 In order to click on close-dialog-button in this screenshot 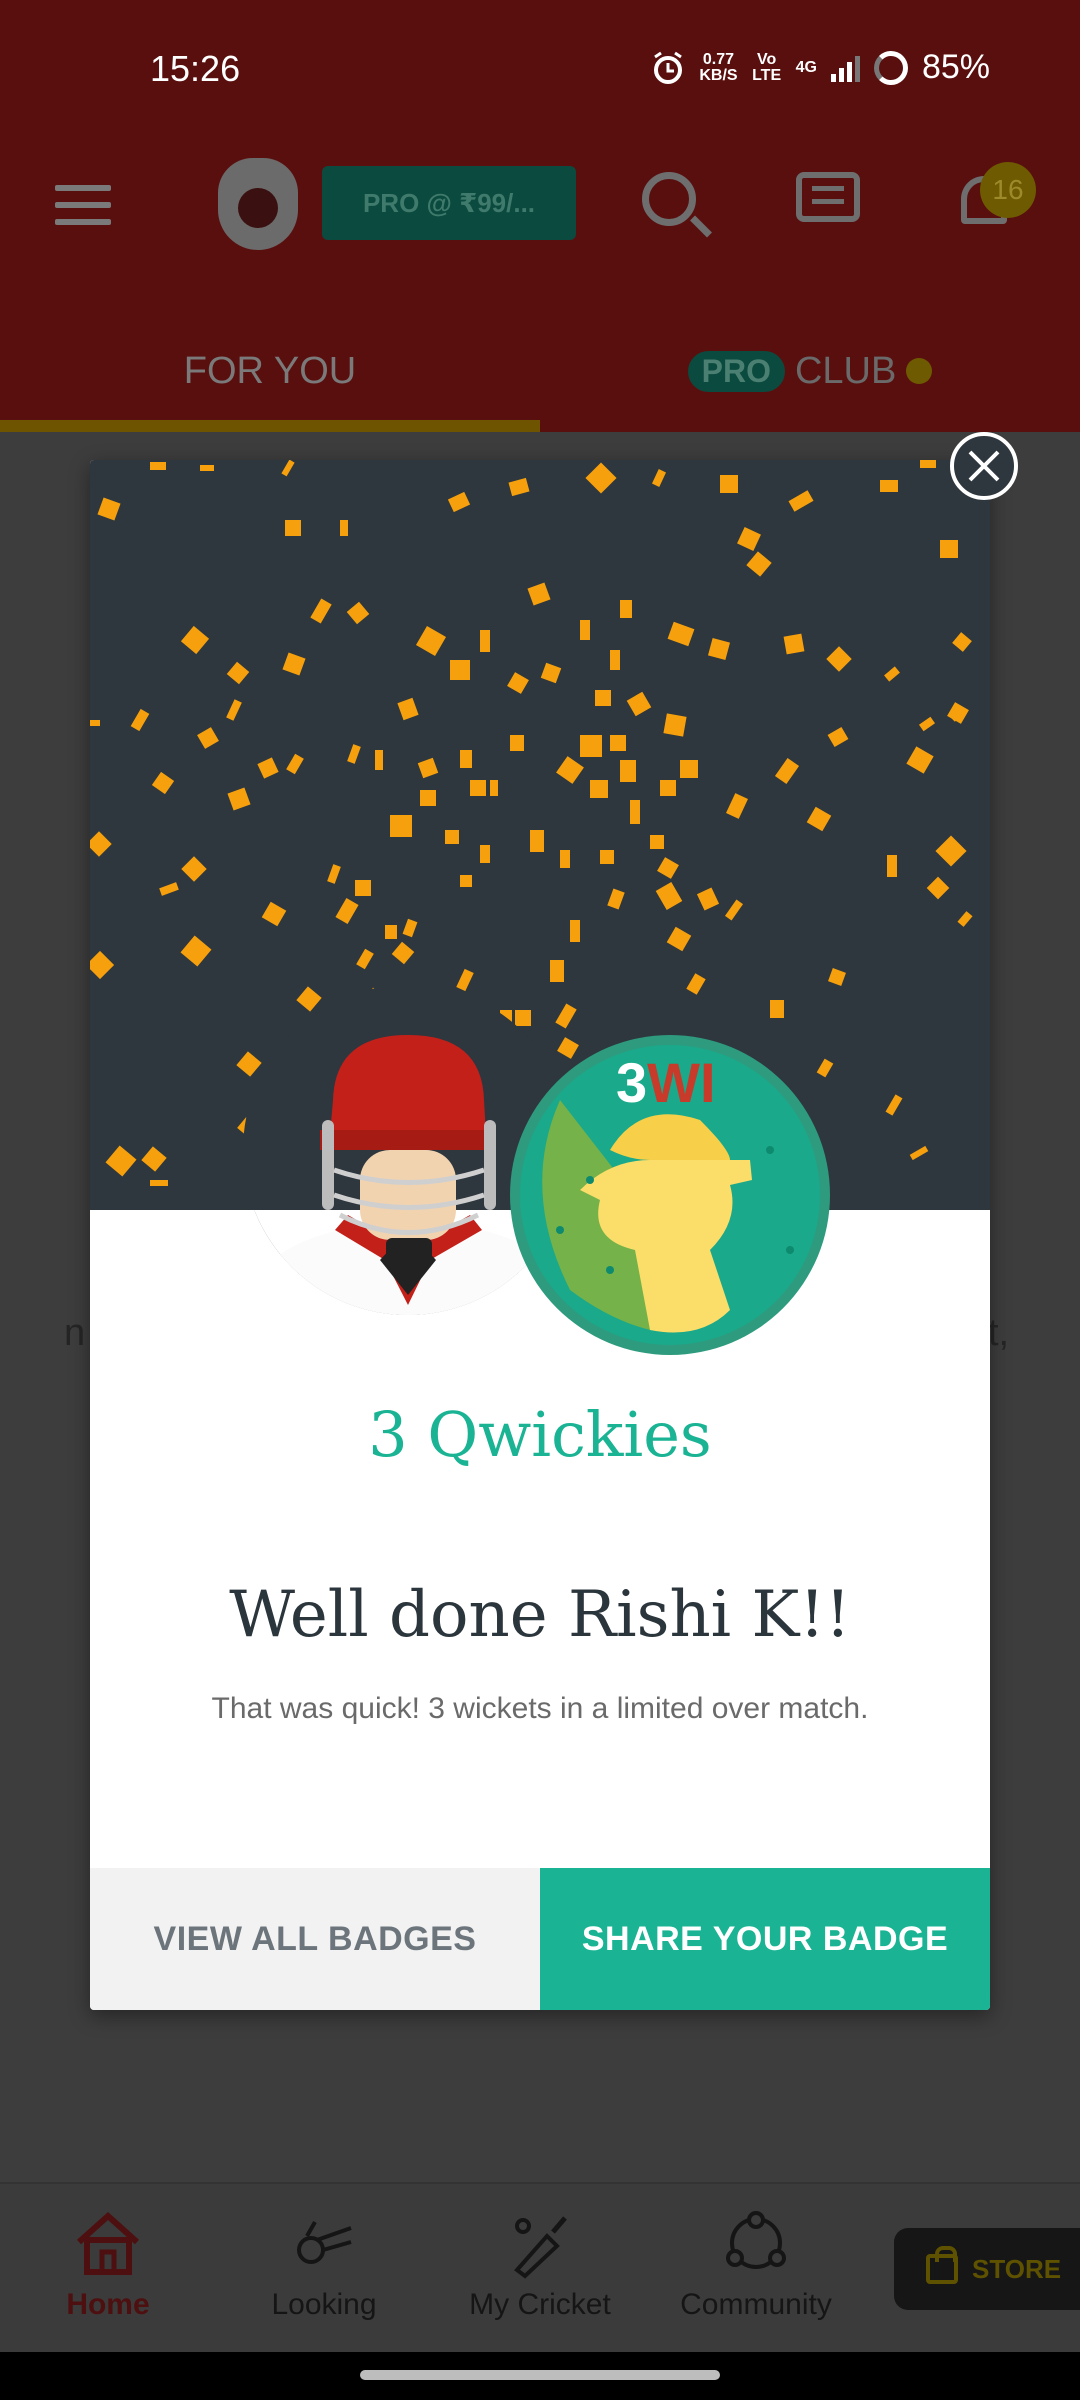, I will do `click(984, 466)`.